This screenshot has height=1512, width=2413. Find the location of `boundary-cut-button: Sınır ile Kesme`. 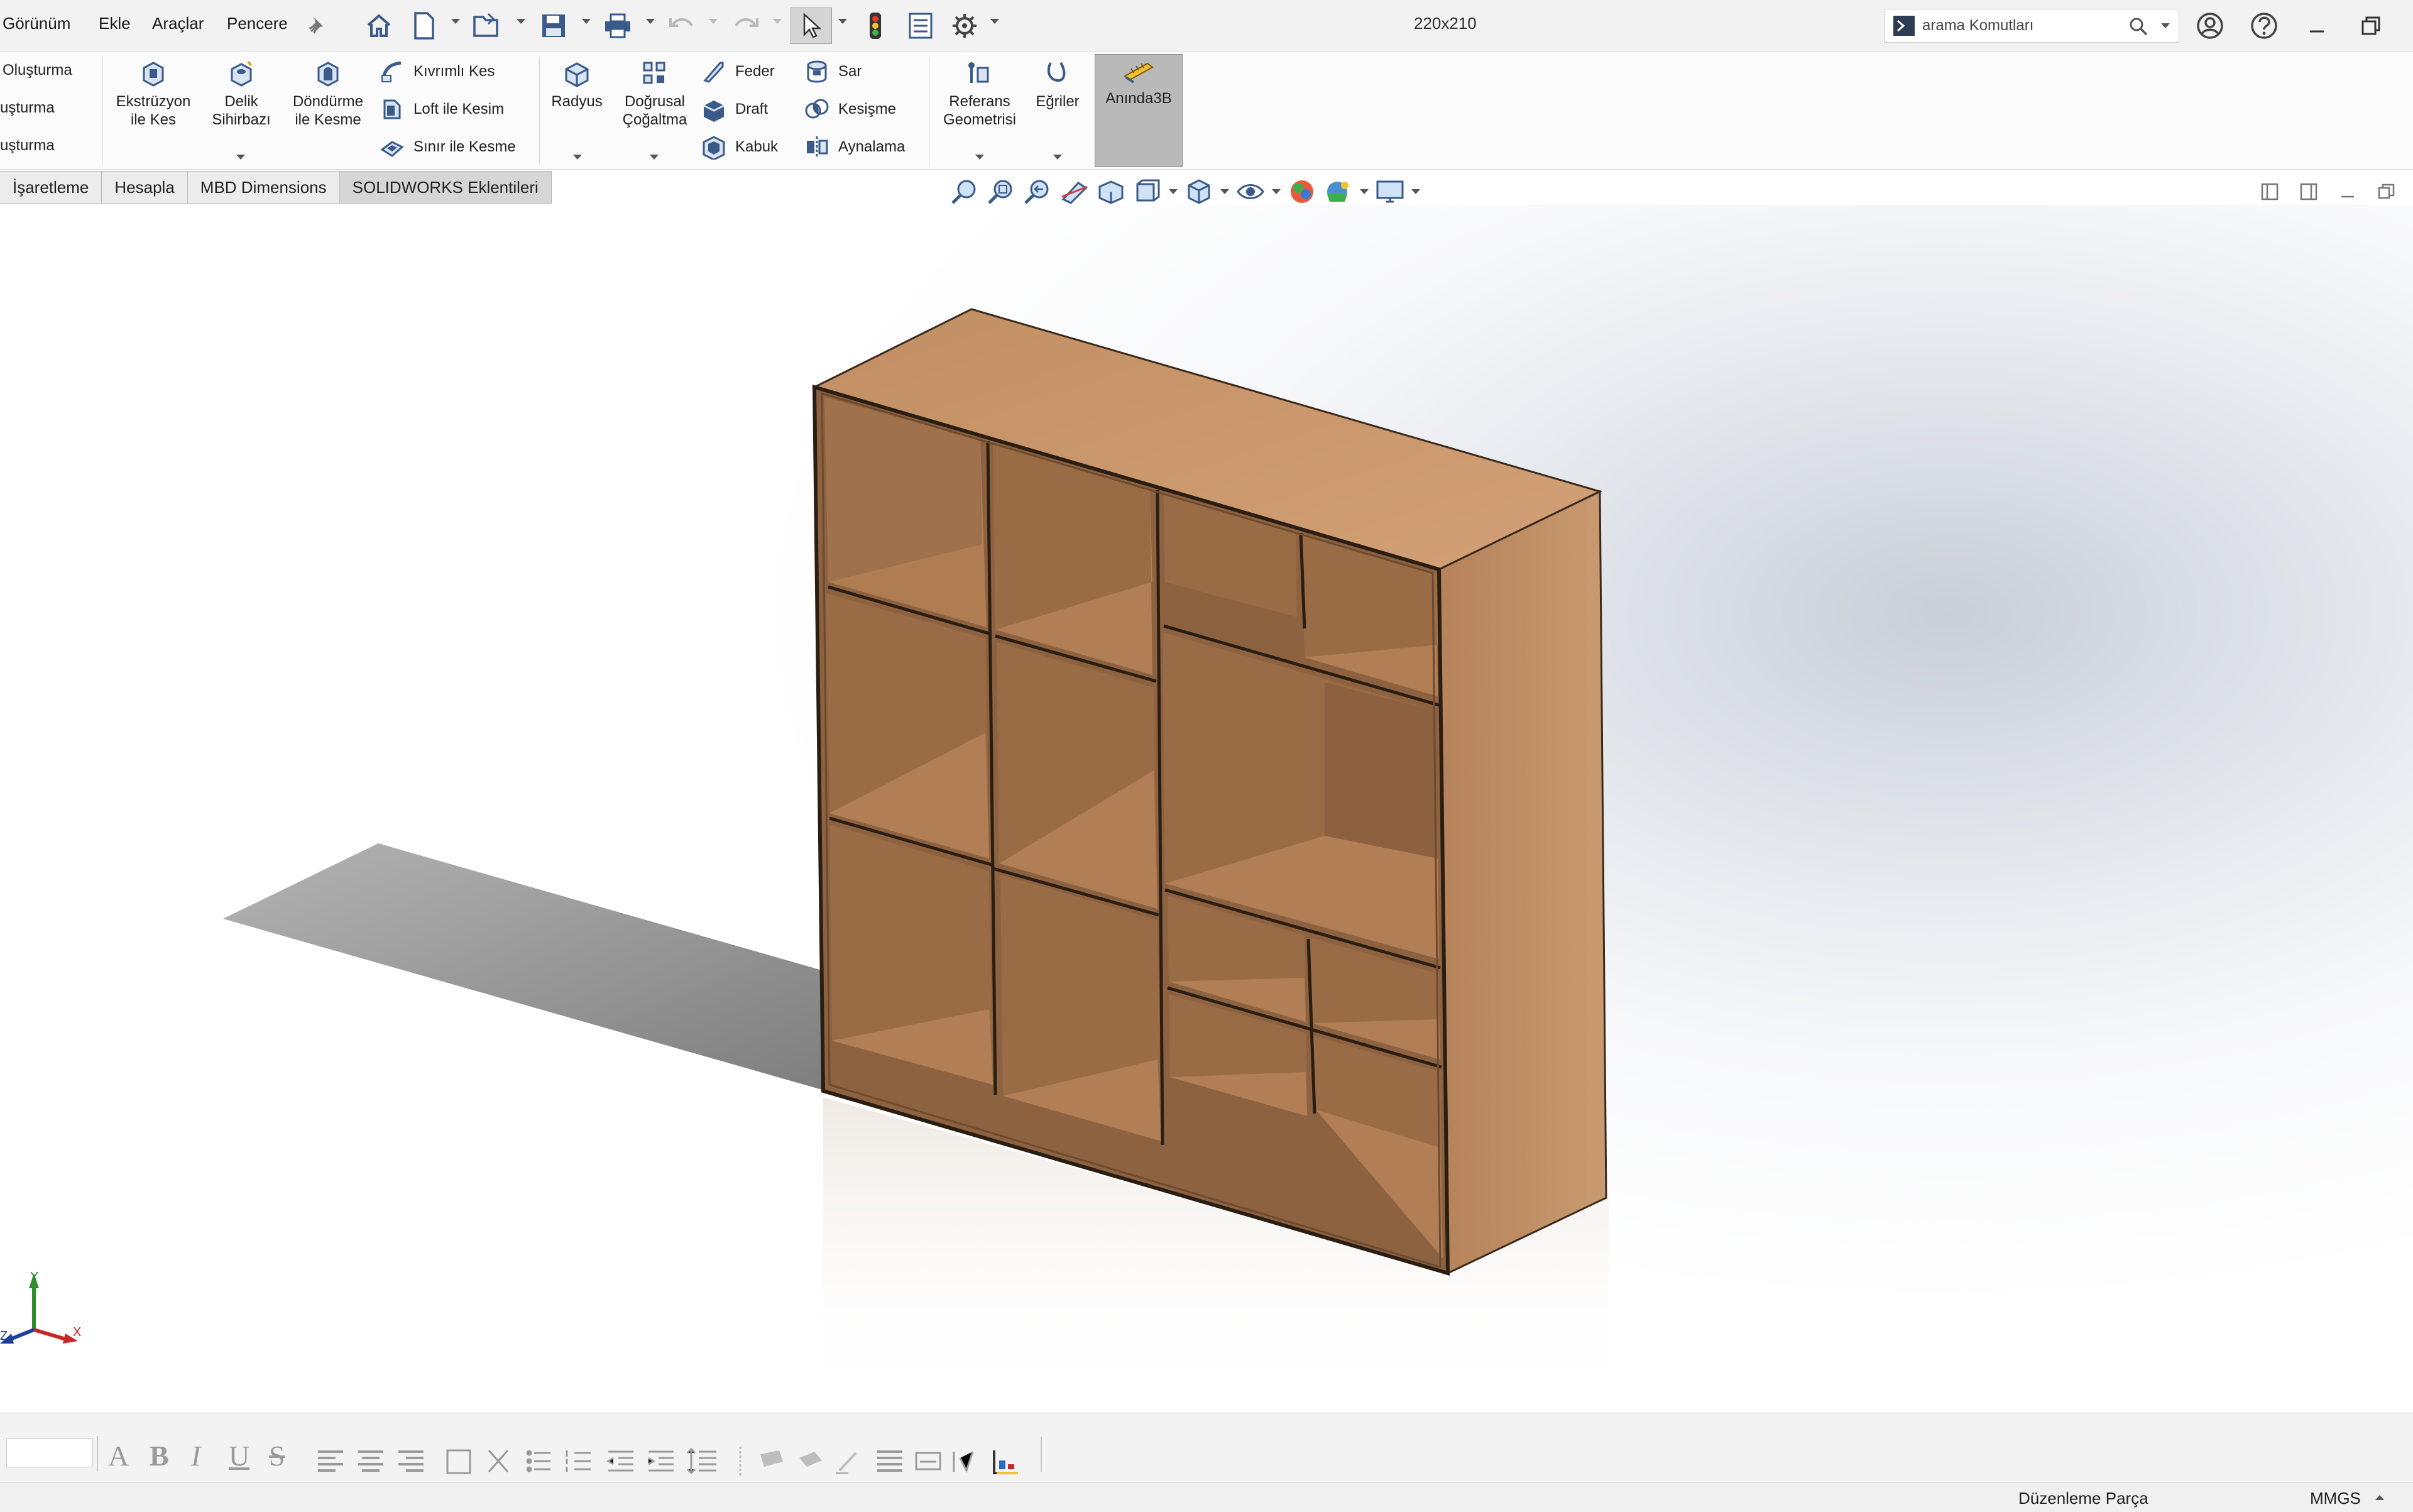

boundary-cut-button: Sınır ile Kesme is located at coordinates (448, 147).